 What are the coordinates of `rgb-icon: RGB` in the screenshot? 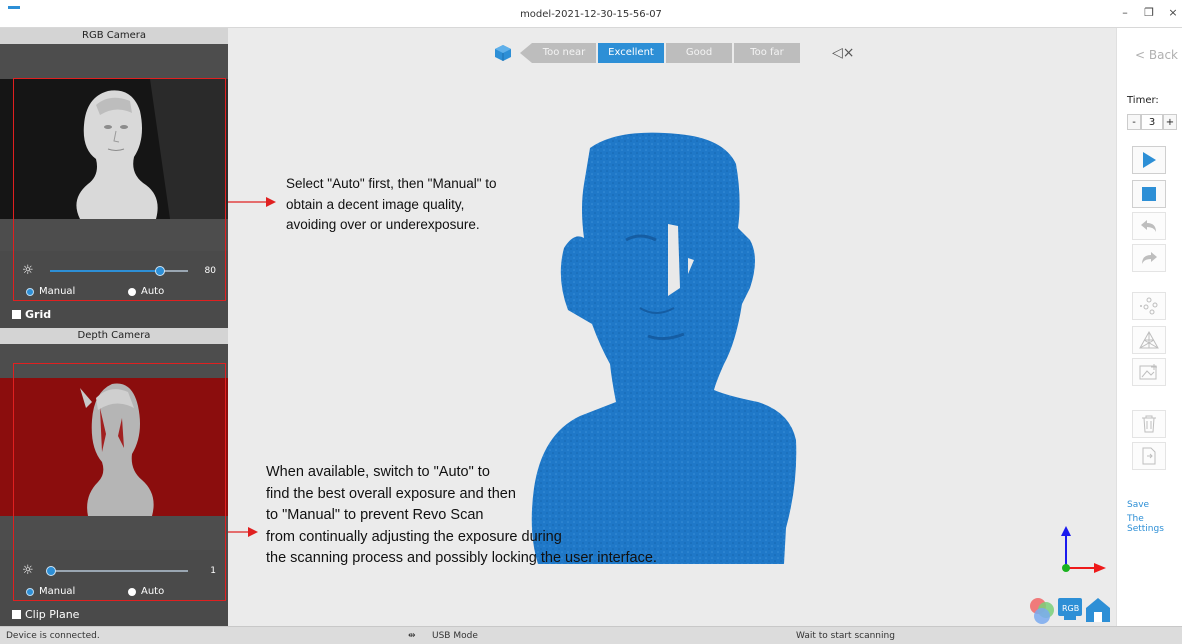 It's located at (1070, 609).